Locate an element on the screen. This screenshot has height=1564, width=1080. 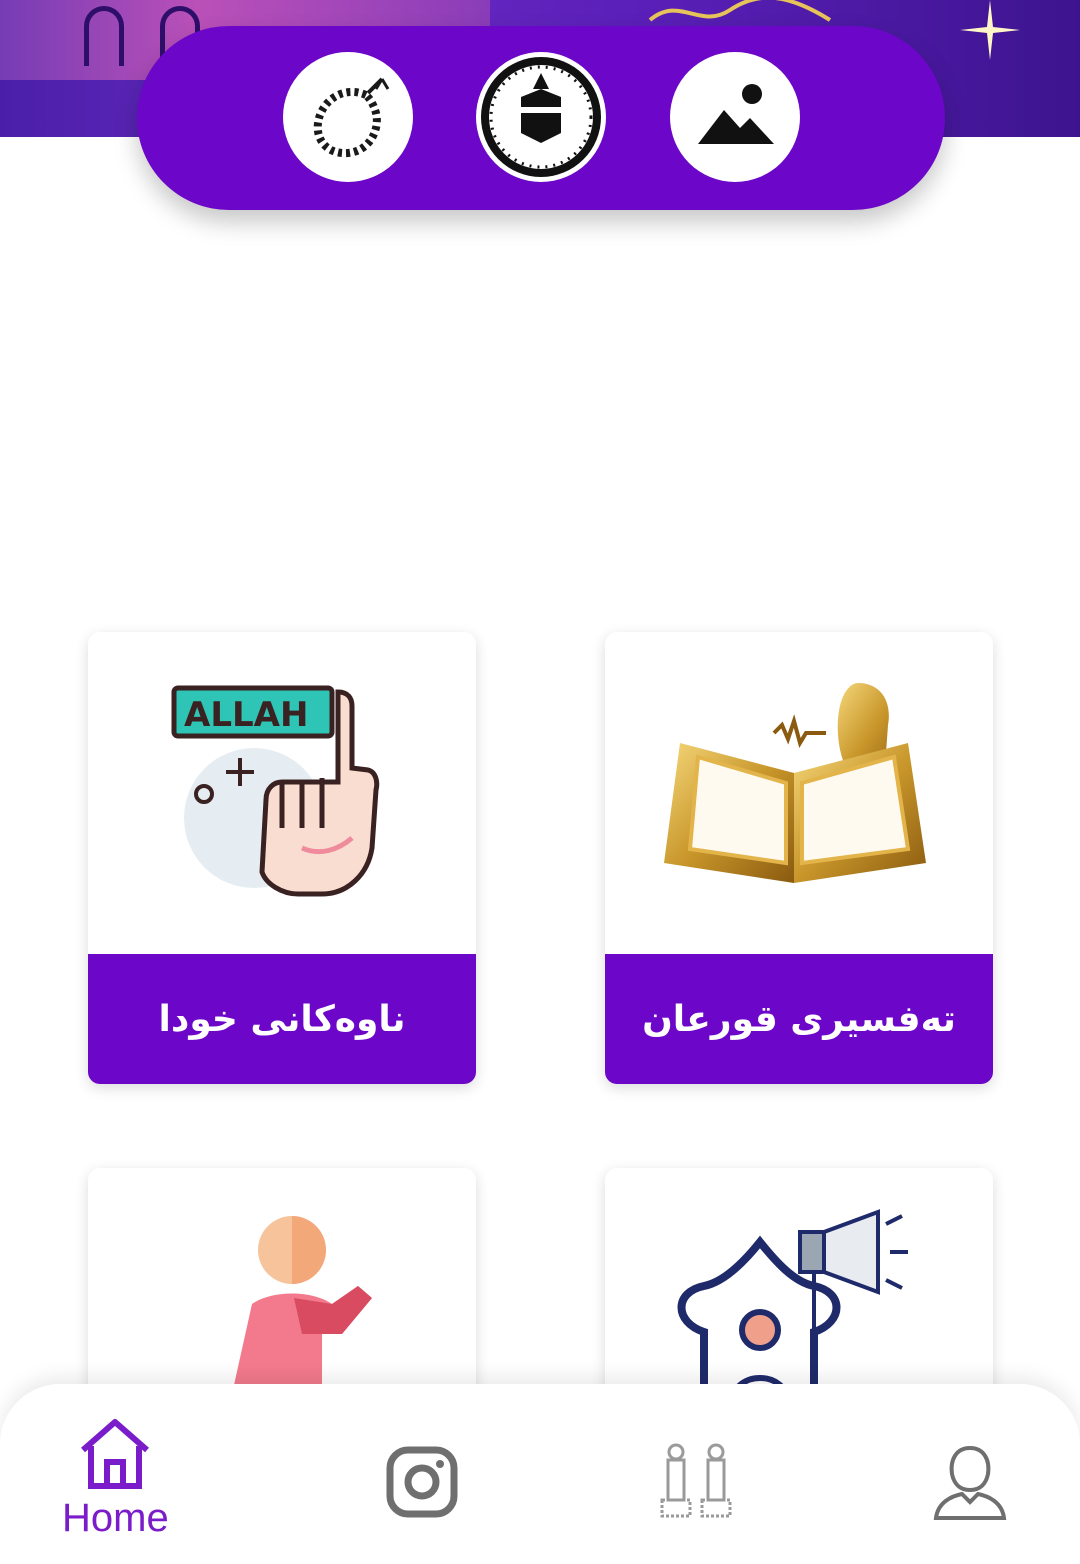
user-icon is located at coordinates (970, 1482).